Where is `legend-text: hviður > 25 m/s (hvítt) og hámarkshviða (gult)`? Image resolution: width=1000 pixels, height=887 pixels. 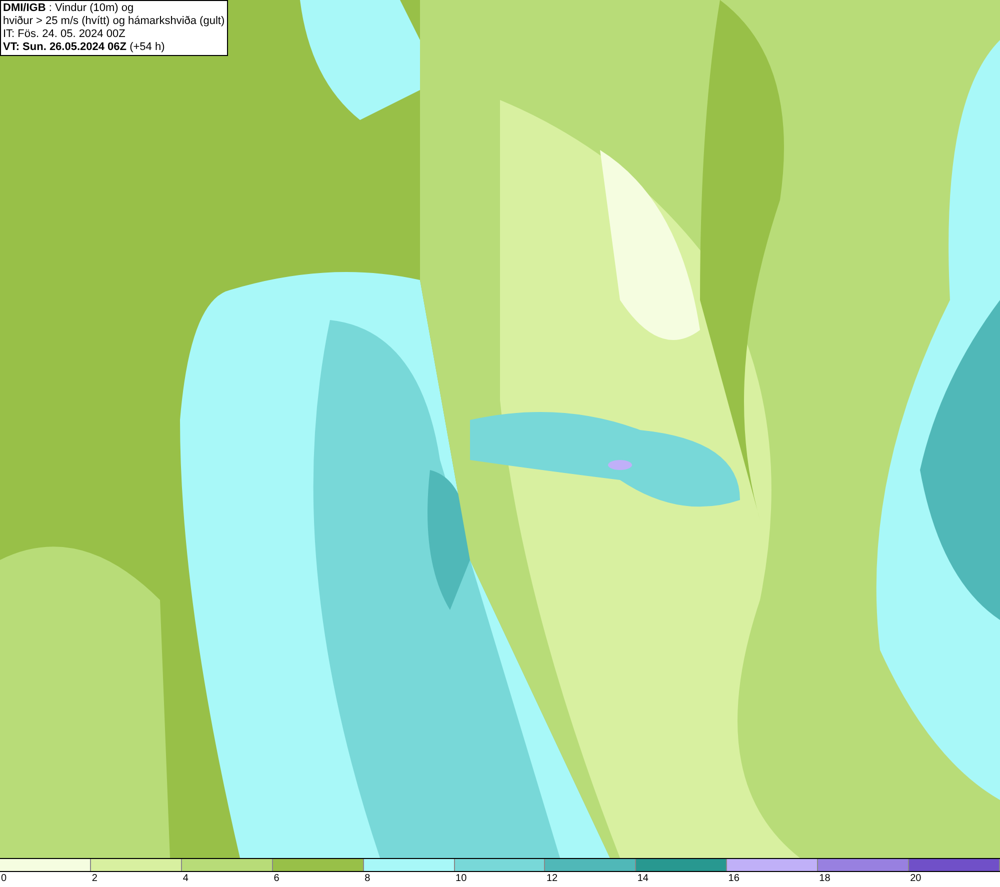 legend-text: hviður > 25 m/s (hvítt) og hámarkshviða (gult) is located at coordinates (114, 21).